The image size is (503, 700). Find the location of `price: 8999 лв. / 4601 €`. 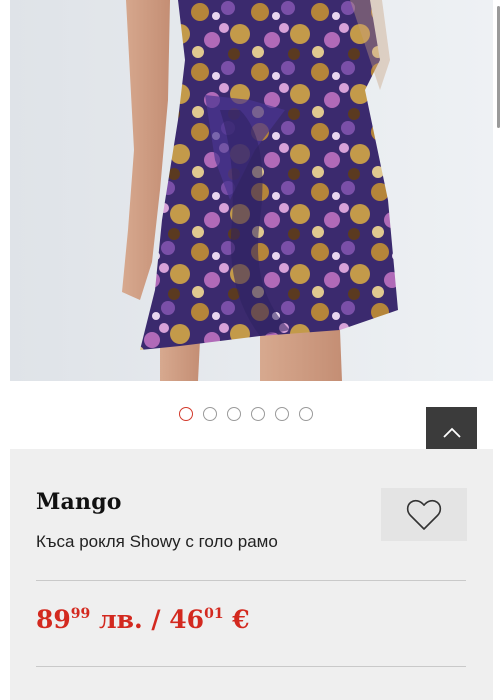

price: 8999 лв. / 4601 € is located at coordinates (143, 619).